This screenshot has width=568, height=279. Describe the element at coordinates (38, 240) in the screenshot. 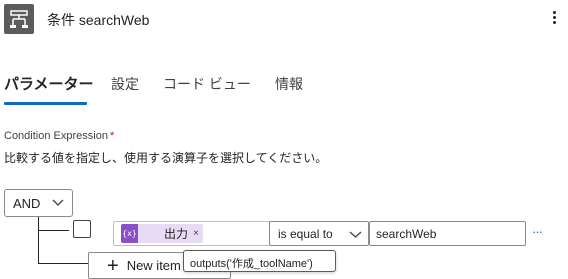

I see `tree-connector-vertical` at that location.